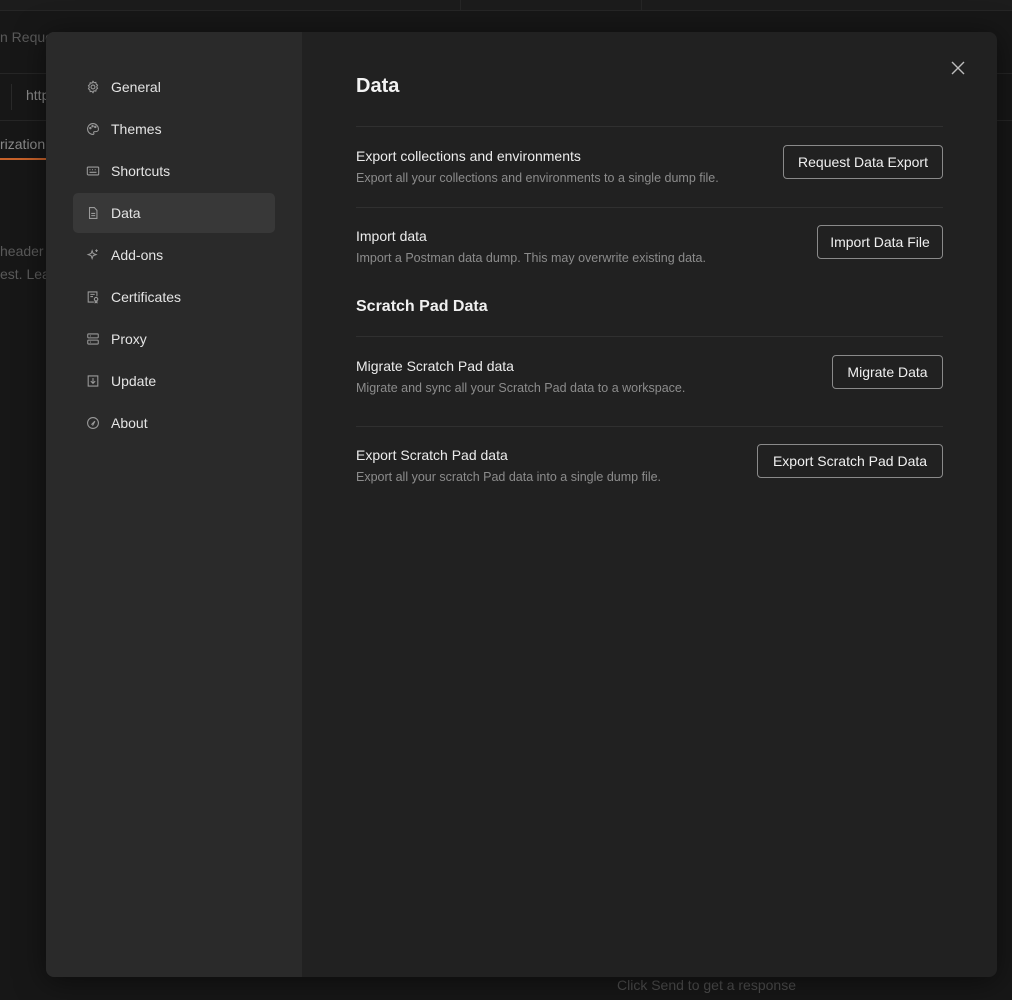 The width and height of the screenshot is (1012, 1000). What do you see at coordinates (129, 423) in the screenshot?
I see `sidebar-item-label: About` at bounding box center [129, 423].